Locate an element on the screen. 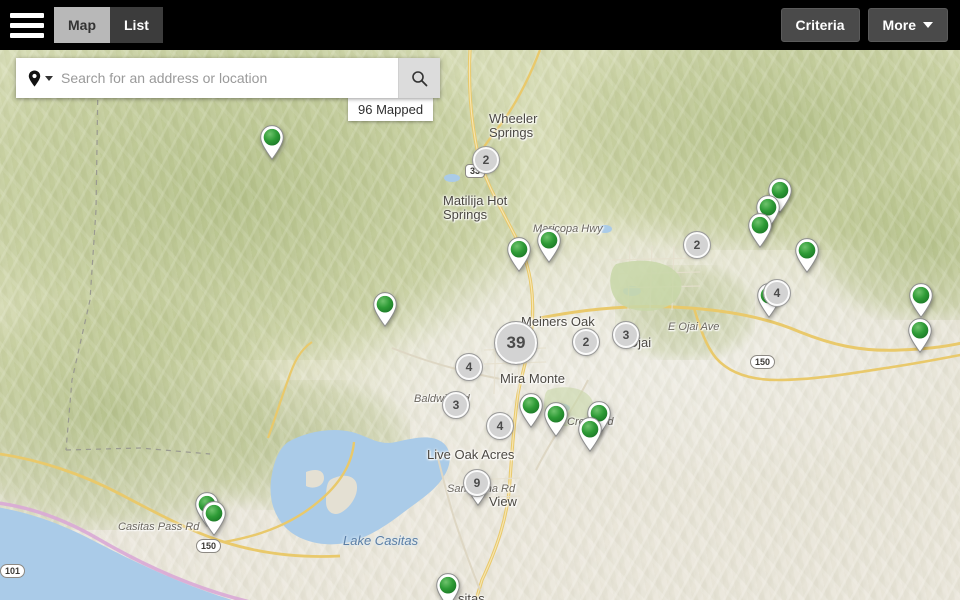 This screenshot has width=960, height=600. cluster-marker: 39 is located at coordinates (516, 343).